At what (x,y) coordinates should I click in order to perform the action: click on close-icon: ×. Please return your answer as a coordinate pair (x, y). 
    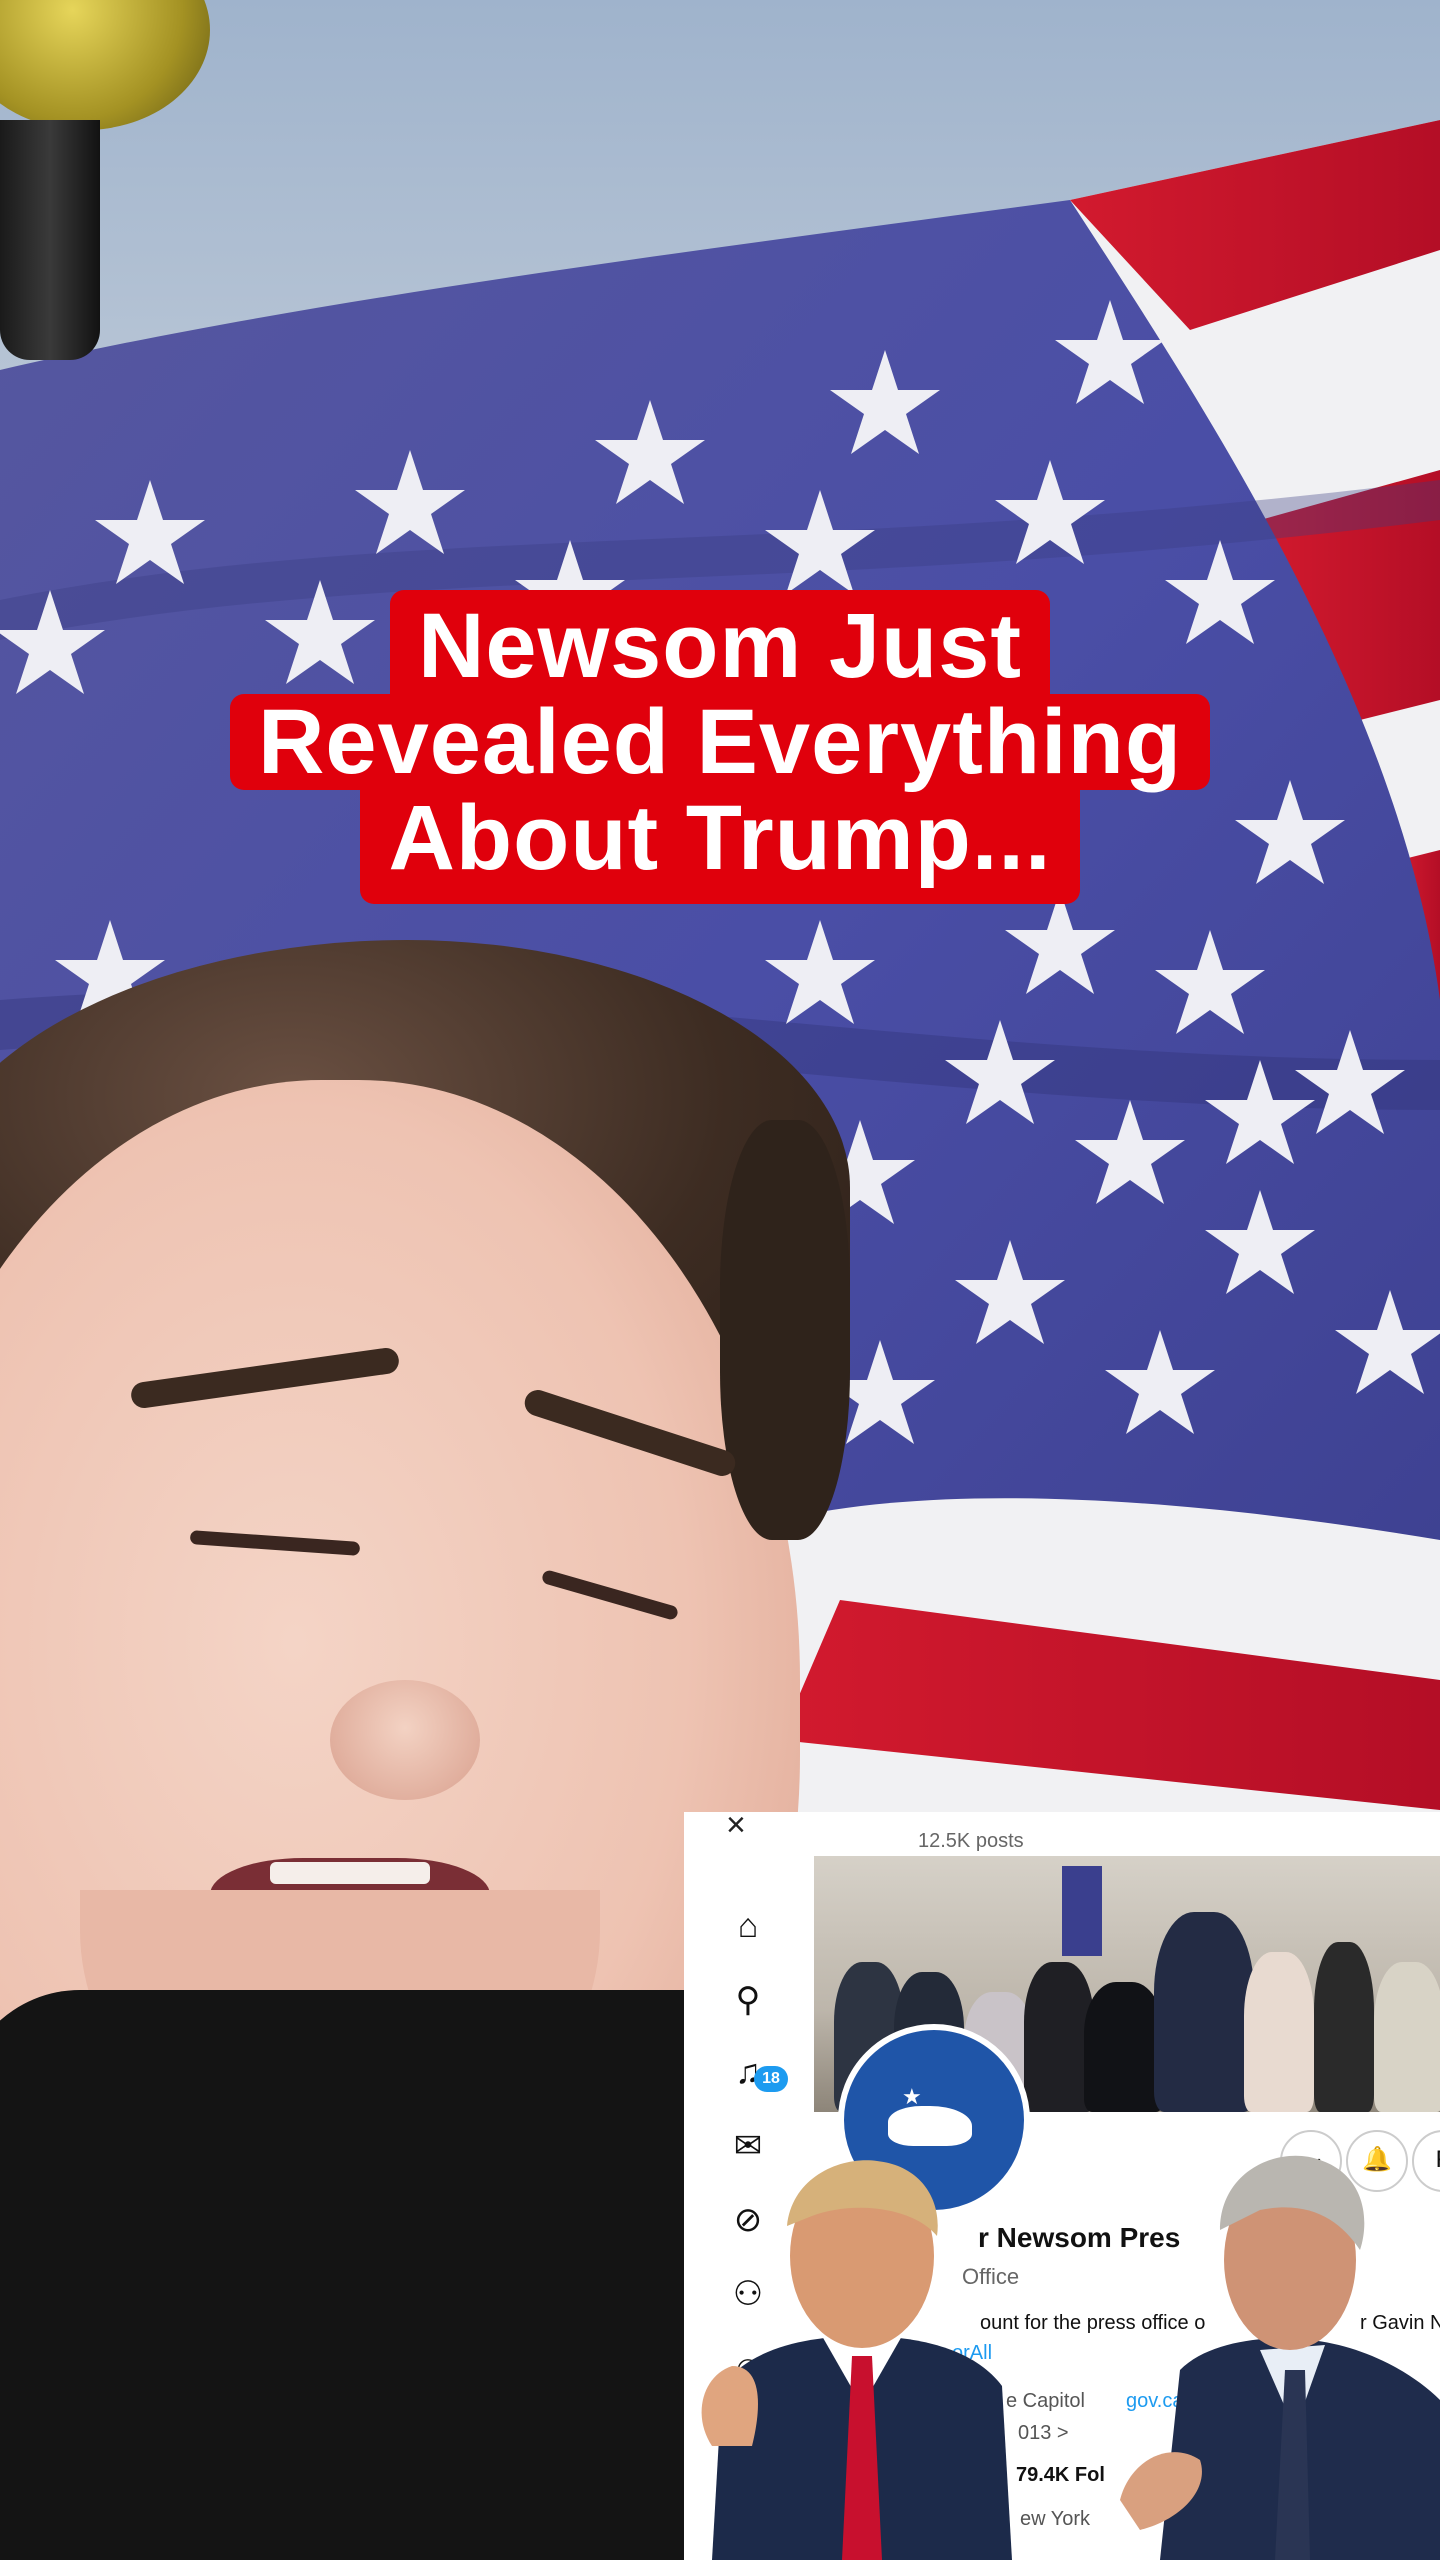
    Looking at the image, I should click on (736, 1828).